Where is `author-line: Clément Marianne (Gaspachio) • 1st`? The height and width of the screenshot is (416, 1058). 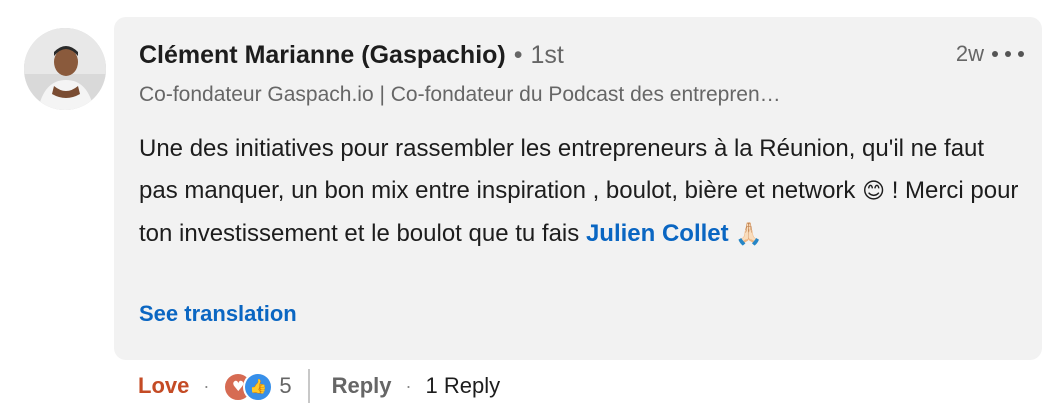
author-line: Clément Marianne (Gaspachio) • 1st is located at coordinates (351, 55).